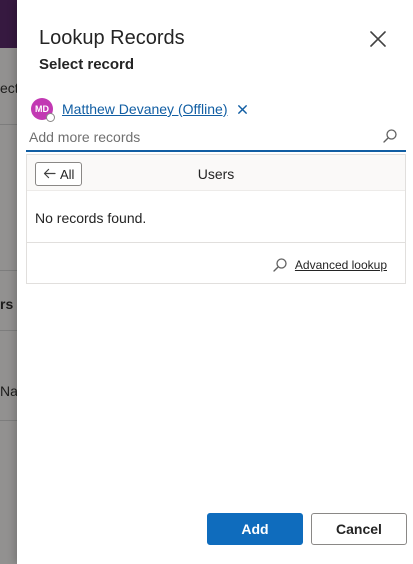  What do you see at coordinates (50, 117) in the screenshot?
I see `presence-offline-icon` at bounding box center [50, 117].